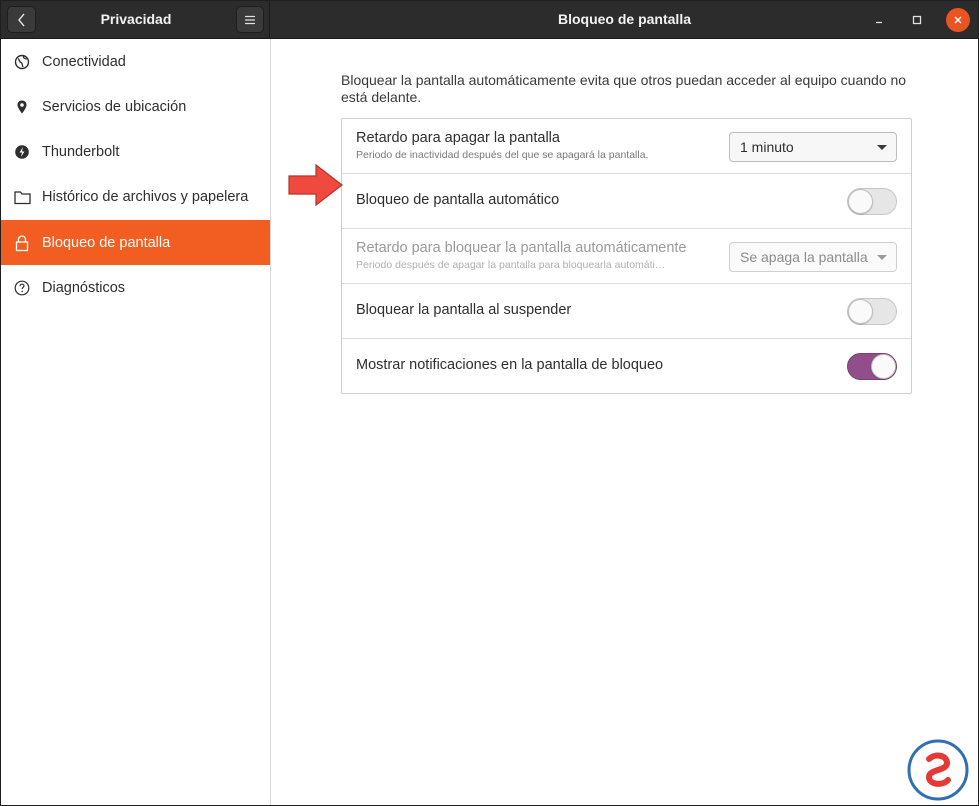  I want to click on lock-icon, so click(22, 243).